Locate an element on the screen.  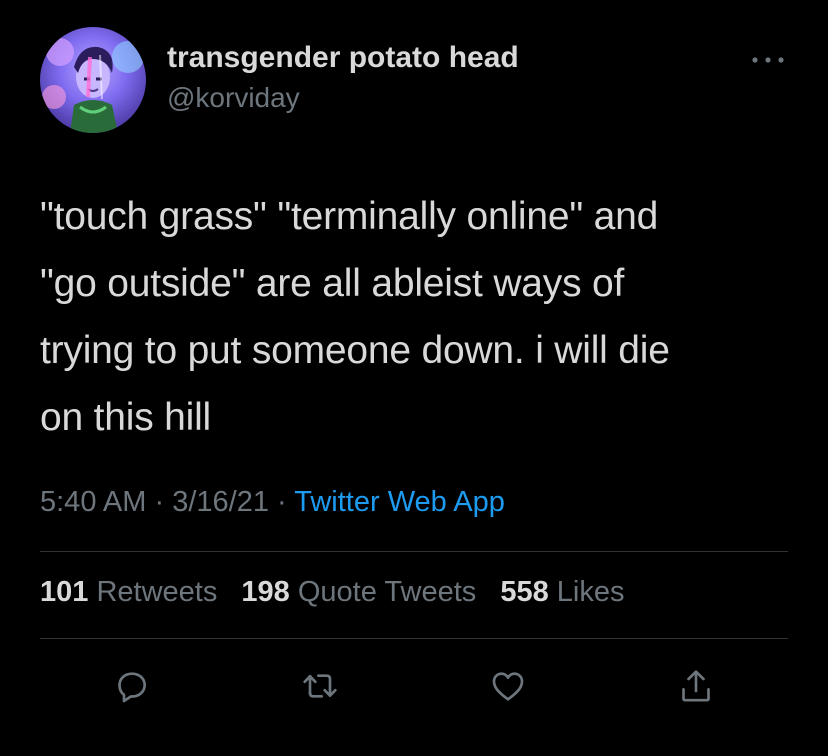
reply-button is located at coordinates (132, 686).